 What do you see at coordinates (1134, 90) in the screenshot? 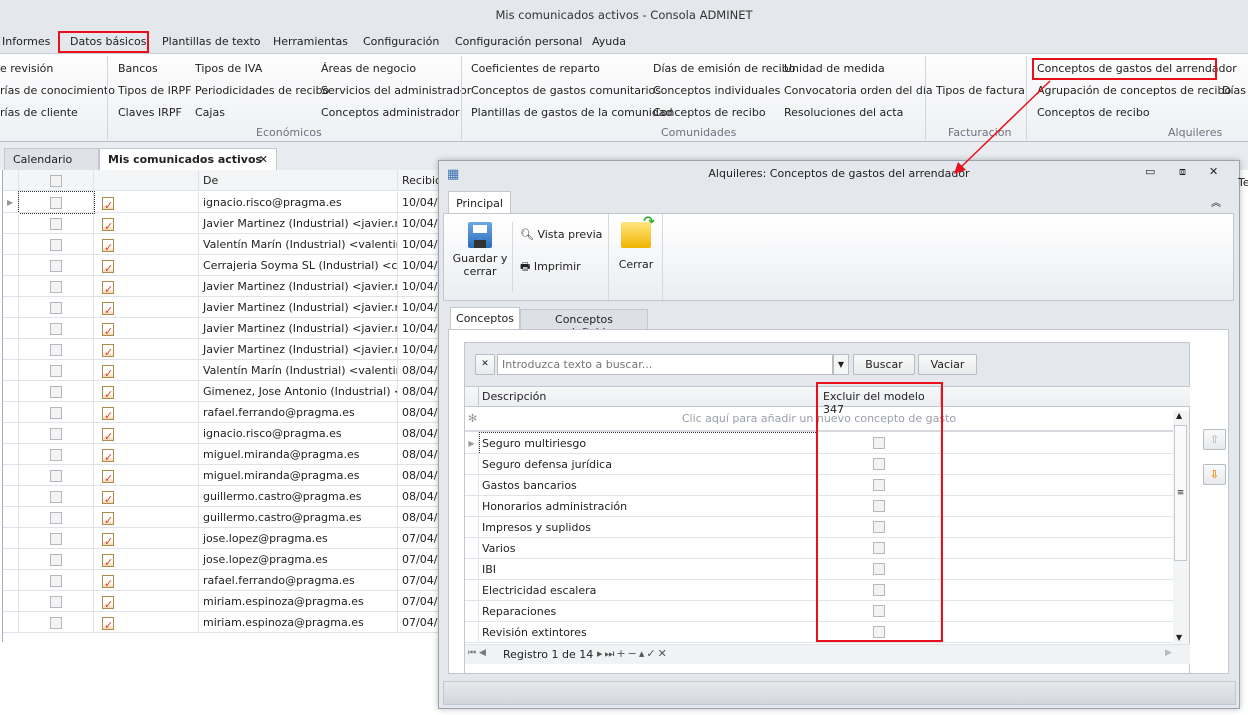
I see `ribbon-agrupacion-conceptos: Agrupación de conceptos de recibo` at bounding box center [1134, 90].